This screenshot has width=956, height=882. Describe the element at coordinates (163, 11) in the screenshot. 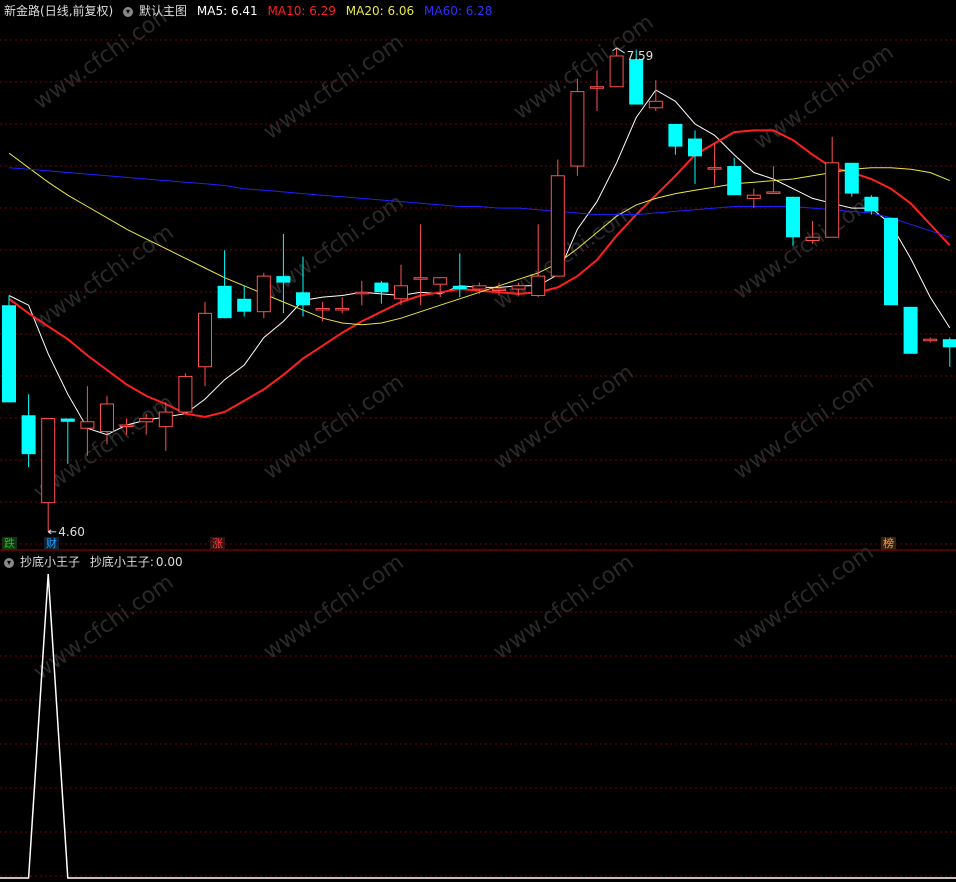

I see `main-chart-label: 默认主图` at that location.